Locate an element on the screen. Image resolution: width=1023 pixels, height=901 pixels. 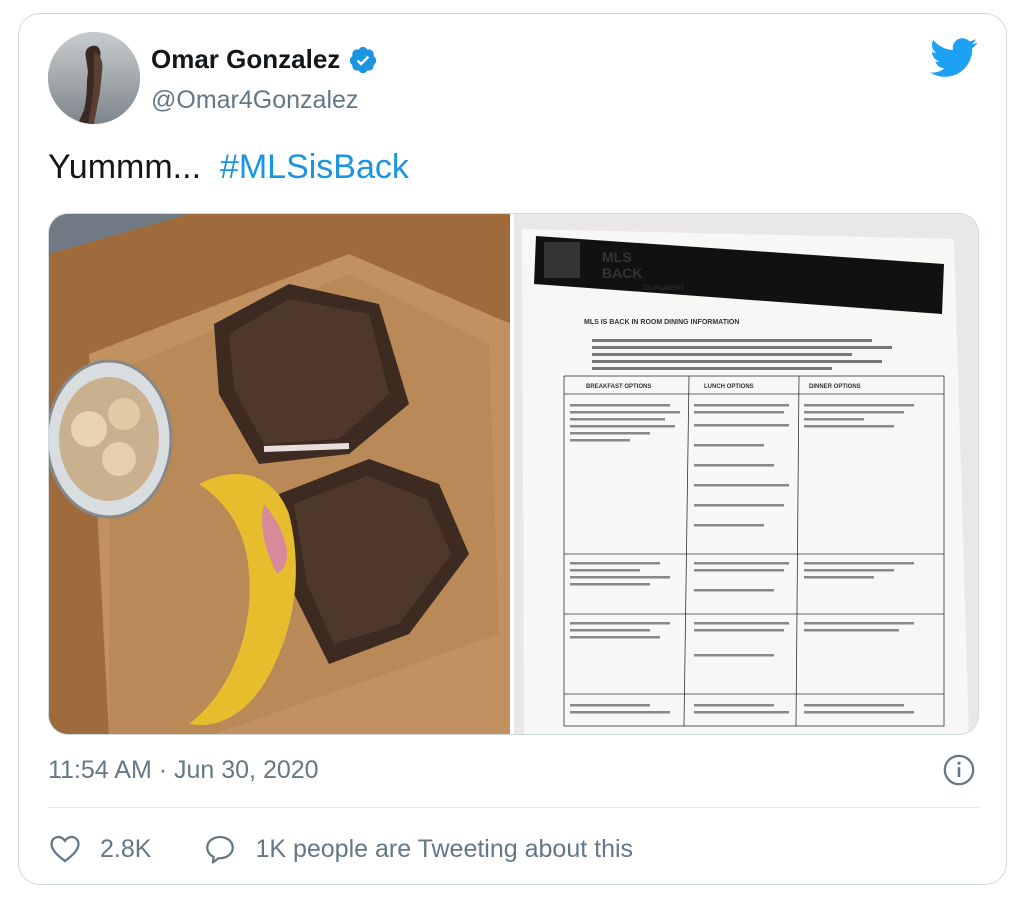
column-dinner: DINNER OPTIONS is located at coordinates (835, 387).